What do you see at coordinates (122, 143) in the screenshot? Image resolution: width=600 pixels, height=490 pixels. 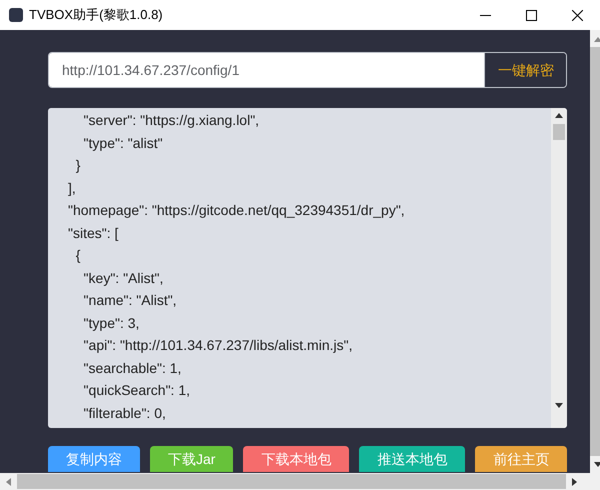 I see `code-line: "type": "alist"` at bounding box center [122, 143].